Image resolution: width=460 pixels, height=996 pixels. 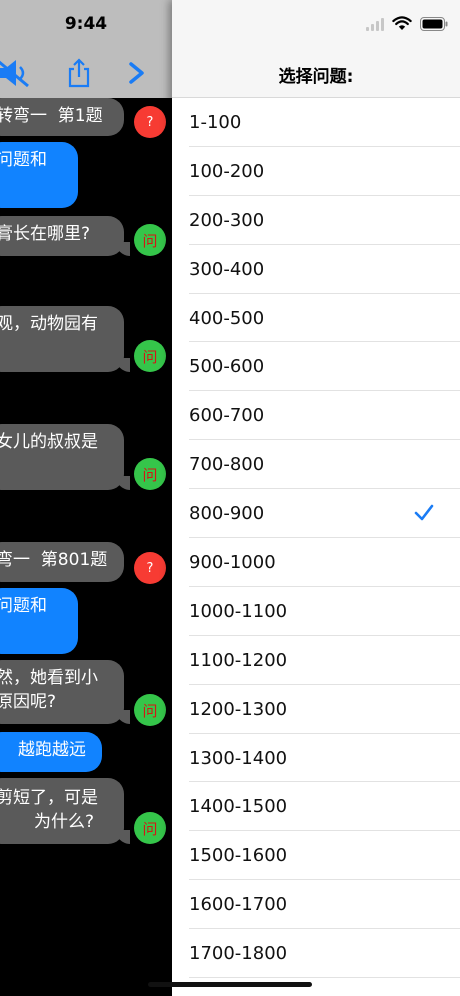 I want to click on range-option-label: 1300-1400, so click(x=238, y=758).